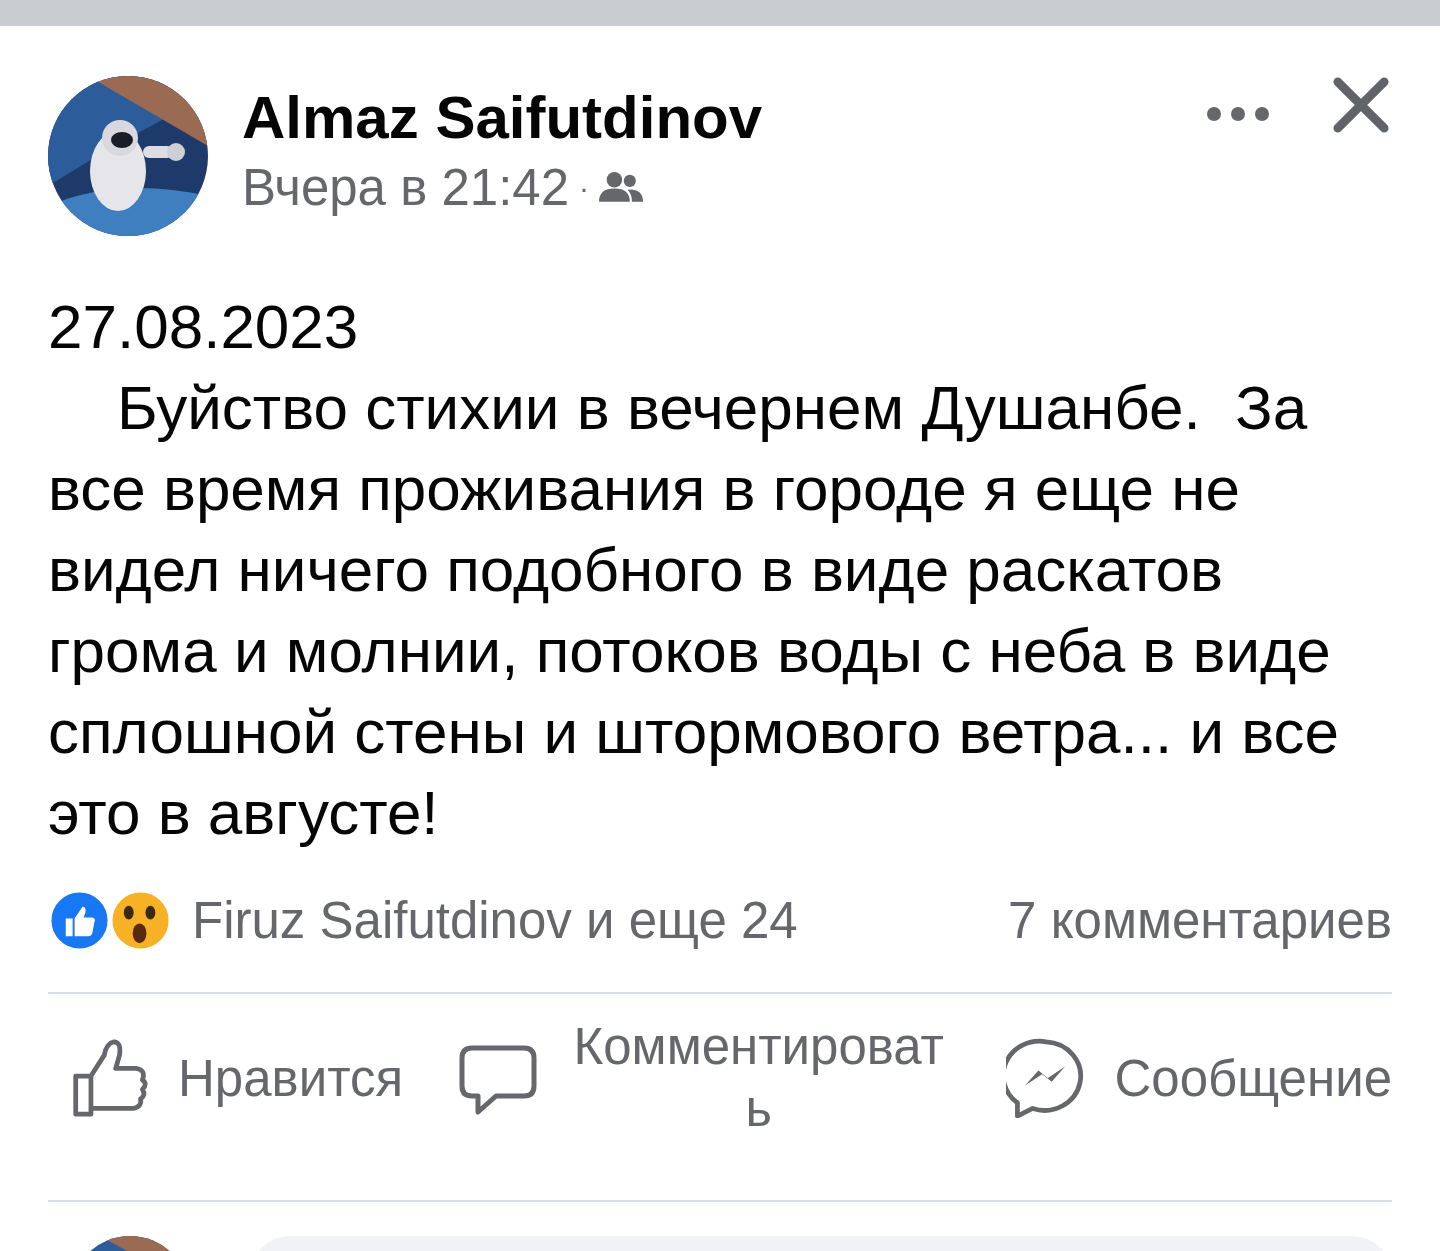  Describe the element at coordinates (1238, 114) in the screenshot. I see `more-icon` at that location.